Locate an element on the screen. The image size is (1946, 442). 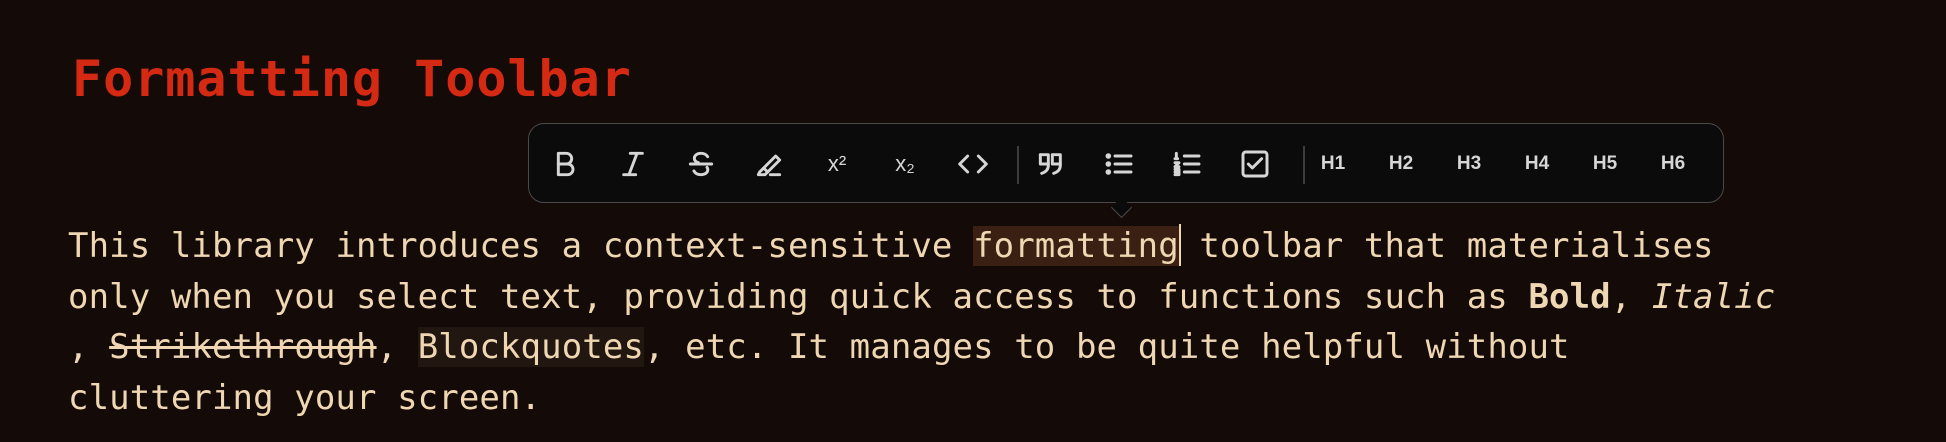
heading-1-button: H1 is located at coordinates (1333, 164).